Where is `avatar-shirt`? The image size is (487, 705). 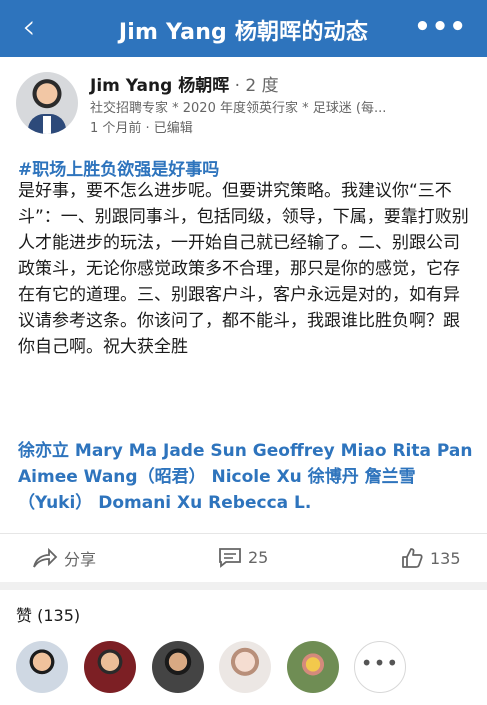
avatar-shirt is located at coordinates (47, 125).